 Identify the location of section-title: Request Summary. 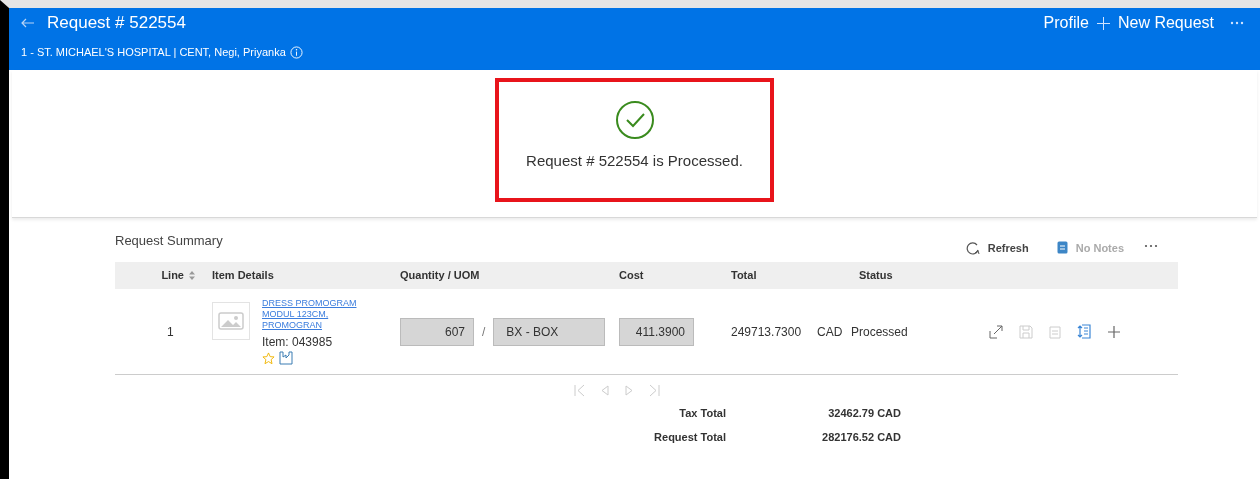
(169, 240).